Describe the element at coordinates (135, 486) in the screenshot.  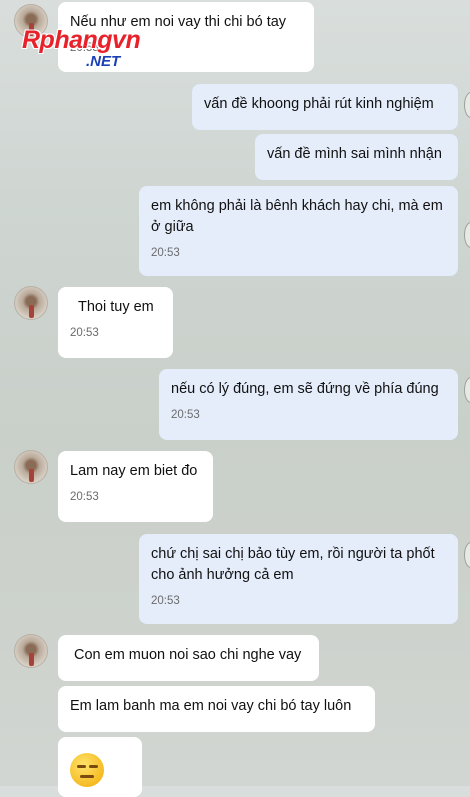
I see `received-message: Lam nay em biet đo 20:53` at that location.